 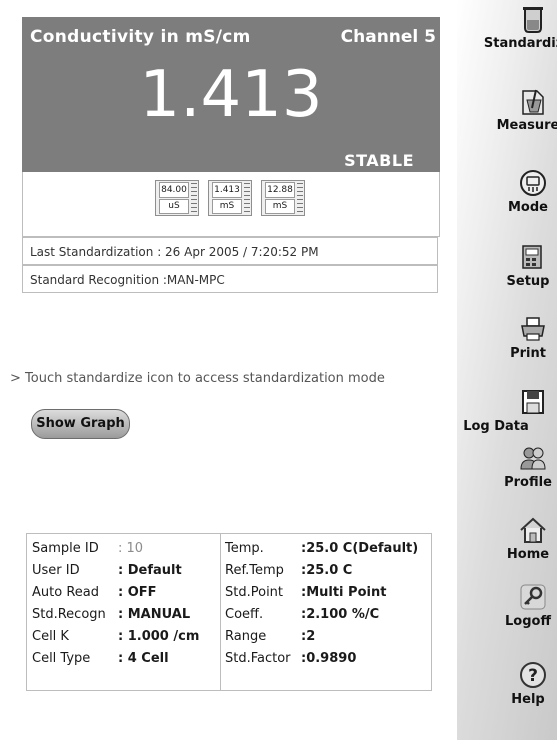 What do you see at coordinates (507, 117) in the screenshot?
I see `toolbar-measure: Measure` at bounding box center [507, 117].